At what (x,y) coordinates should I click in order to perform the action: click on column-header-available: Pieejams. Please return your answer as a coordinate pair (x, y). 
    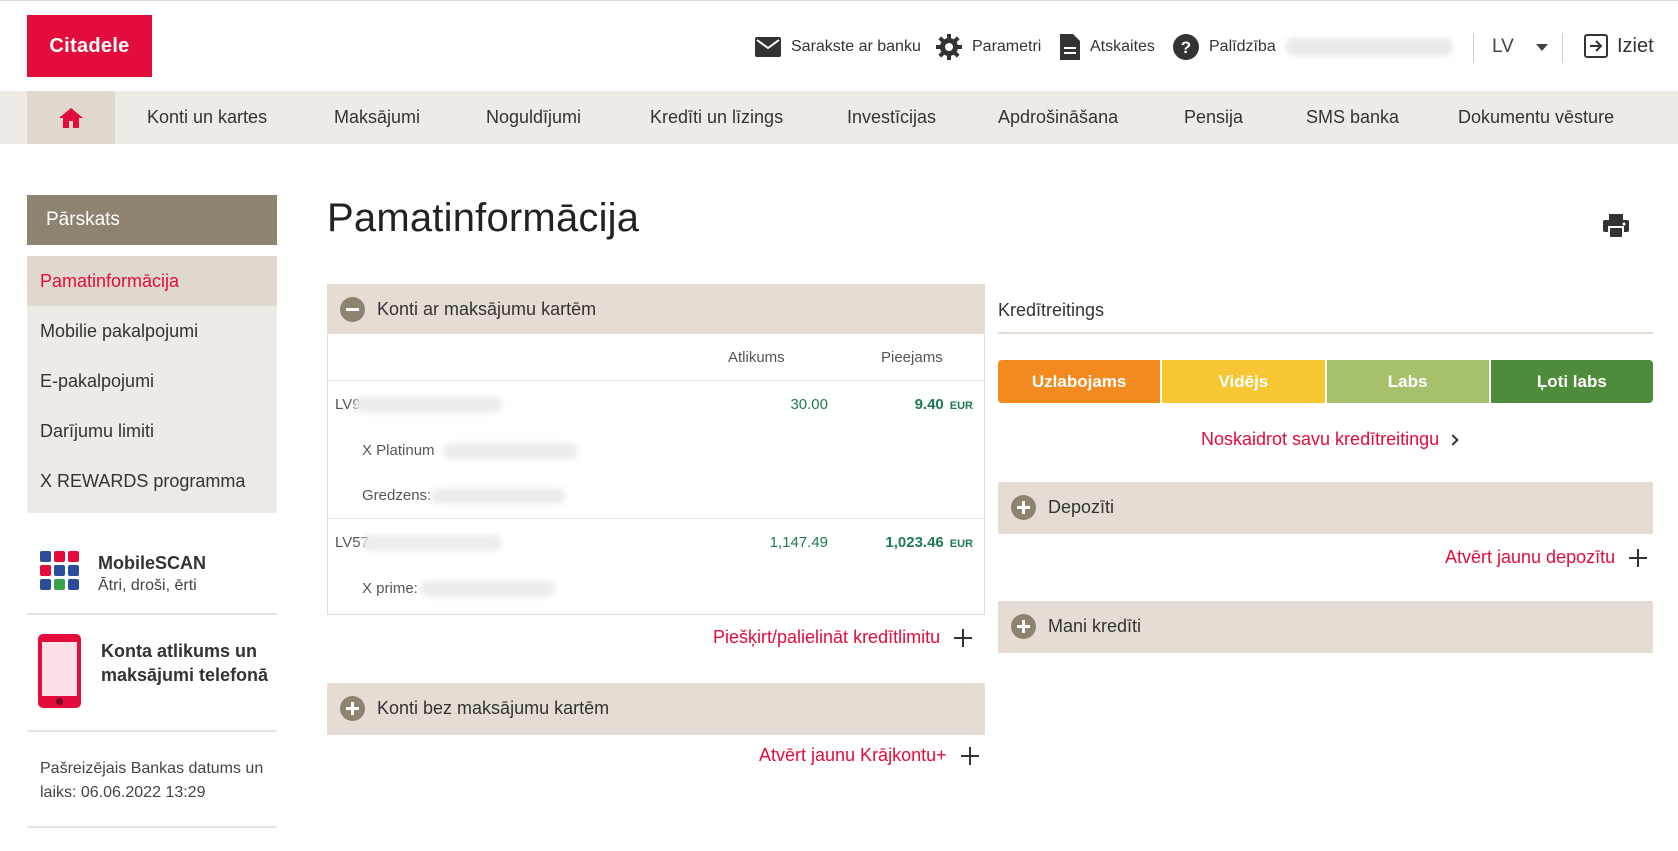
    Looking at the image, I should click on (912, 357).